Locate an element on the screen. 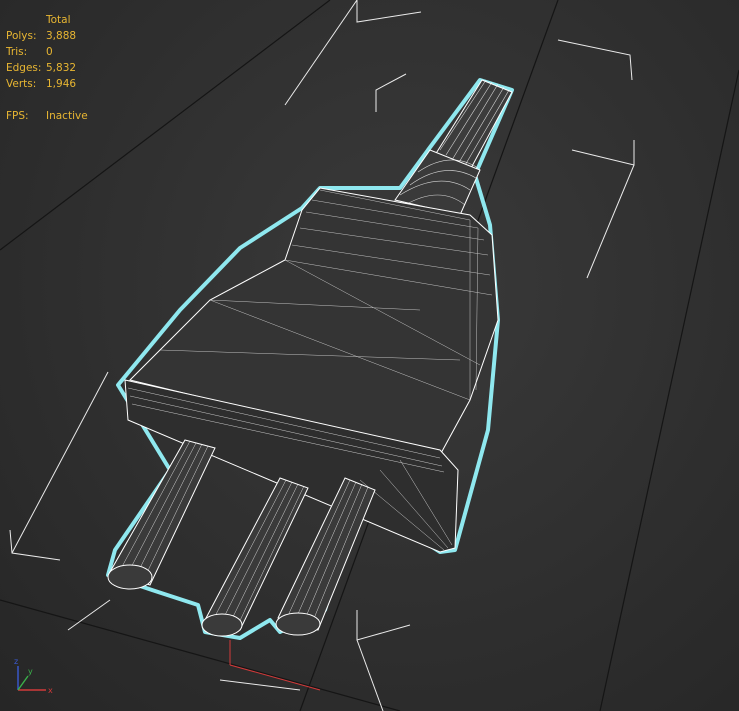 This screenshot has height=711, width=739. stats-value: 5,832 is located at coordinates (61, 68).